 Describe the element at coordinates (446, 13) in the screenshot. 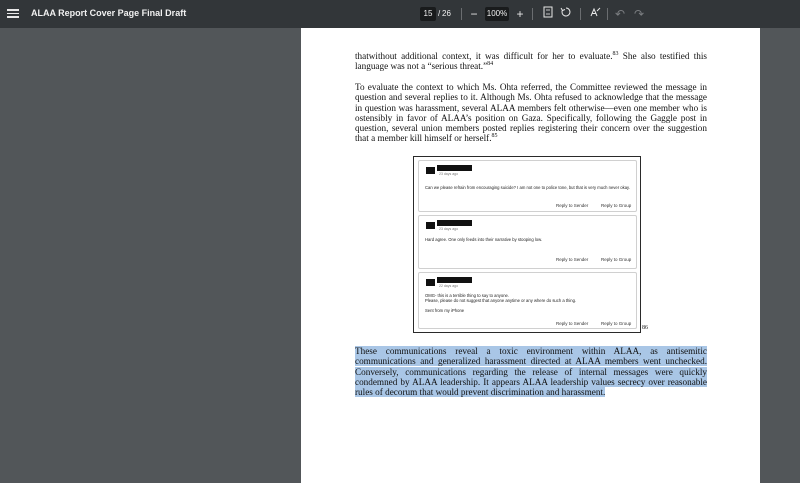

I see `total-pages: 26` at that location.